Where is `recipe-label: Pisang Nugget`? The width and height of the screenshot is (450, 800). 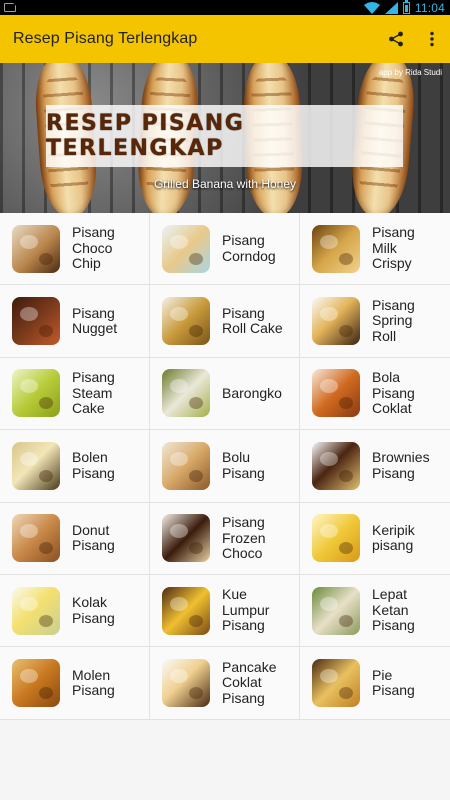 recipe-label: Pisang Nugget is located at coordinates (95, 320).